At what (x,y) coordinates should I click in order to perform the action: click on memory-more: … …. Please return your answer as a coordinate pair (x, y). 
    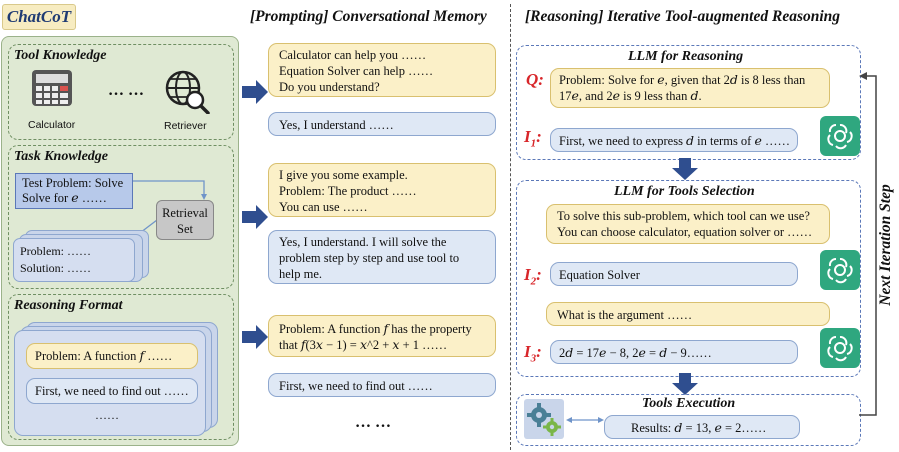
    Looking at the image, I should click on (373, 422).